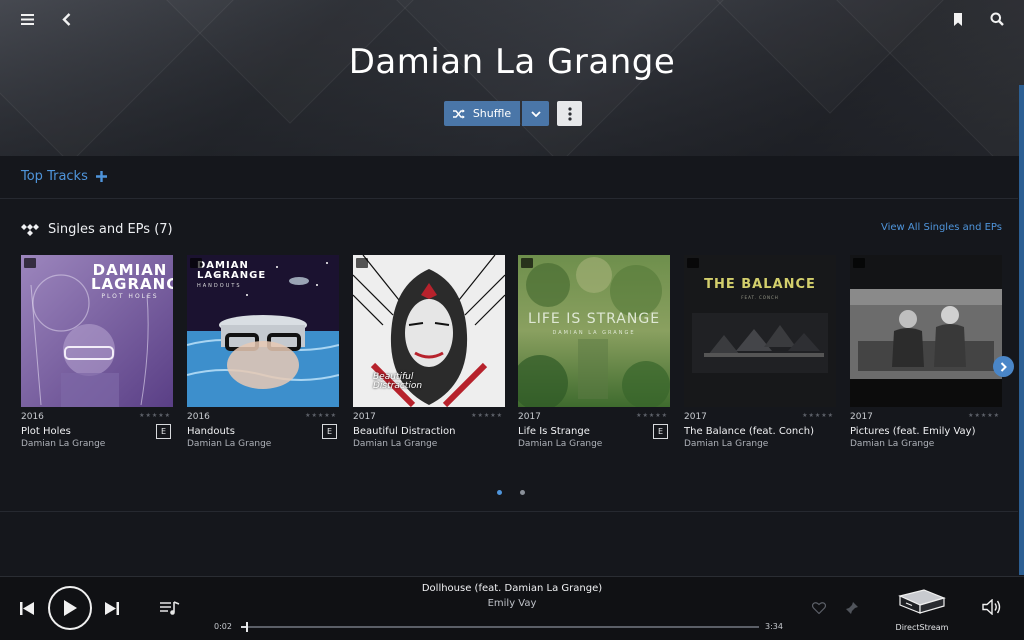  What do you see at coordinates (594, 319) in the screenshot?
I see `cover-text: LIFE IS STRANGE` at bounding box center [594, 319].